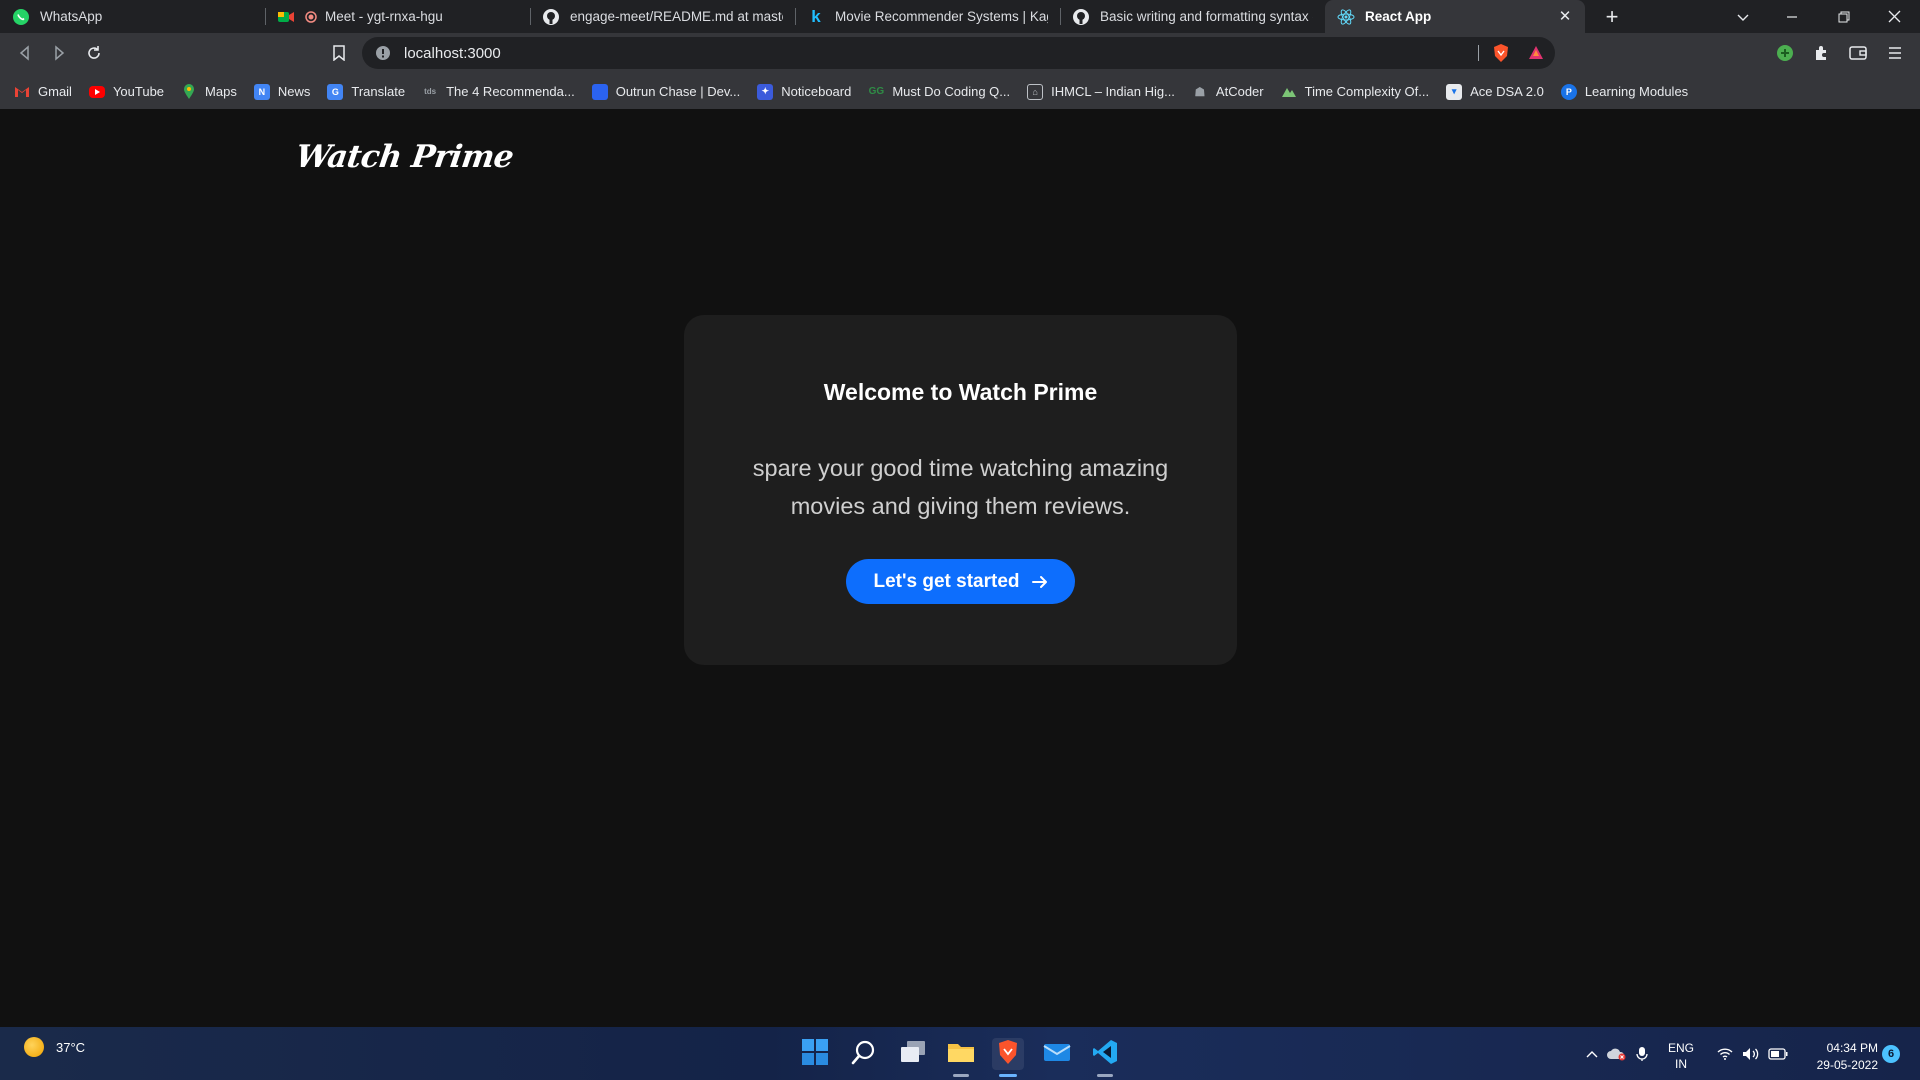 This screenshot has height=1080, width=1920. What do you see at coordinates (1592, 1053) in the screenshot?
I see `show-hidden-icons` at bounding box center [1592, 1053].